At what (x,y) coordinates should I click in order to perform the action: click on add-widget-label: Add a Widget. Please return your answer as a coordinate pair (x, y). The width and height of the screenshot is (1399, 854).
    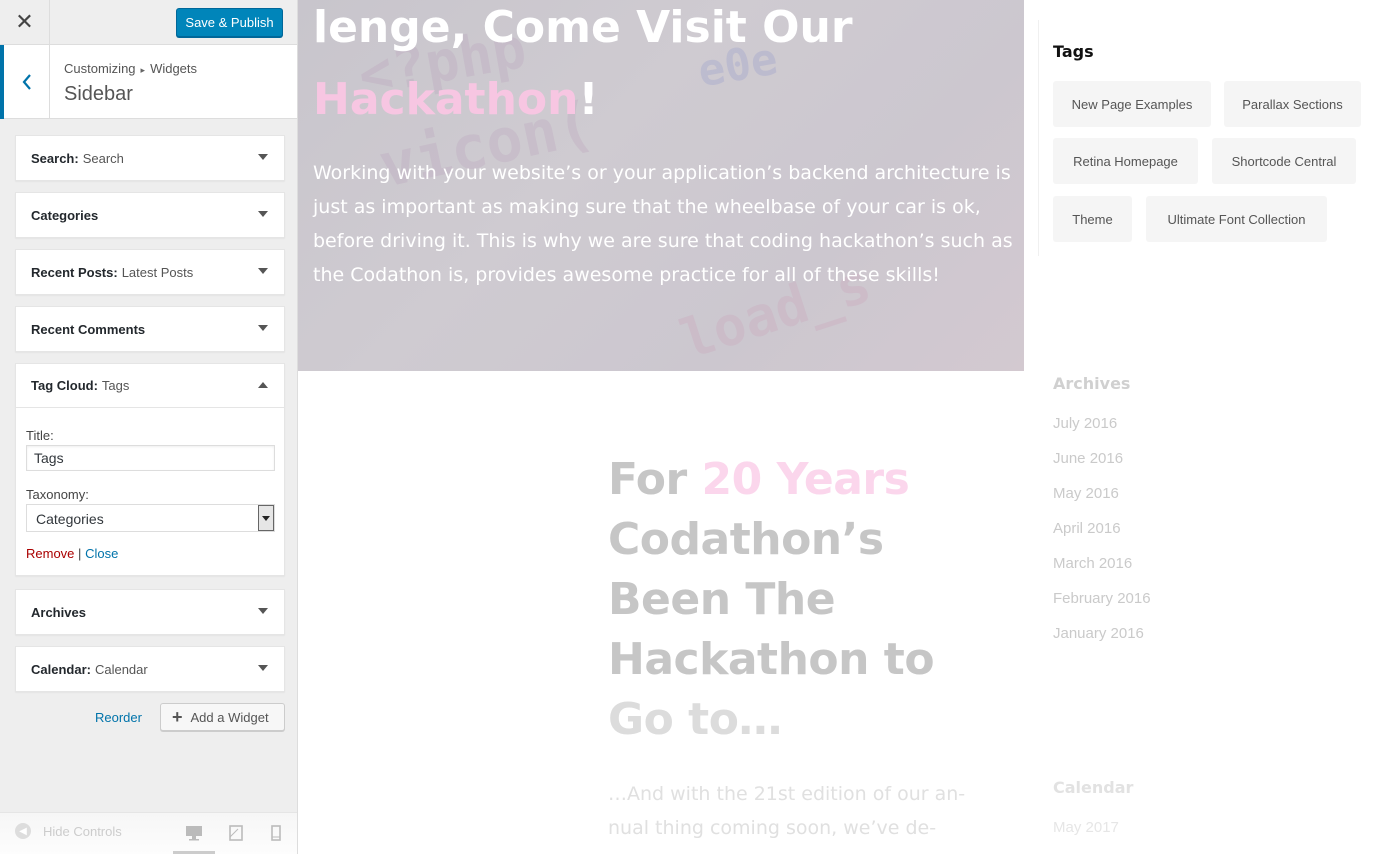
    Looking at the image, I should click on (229, 717).